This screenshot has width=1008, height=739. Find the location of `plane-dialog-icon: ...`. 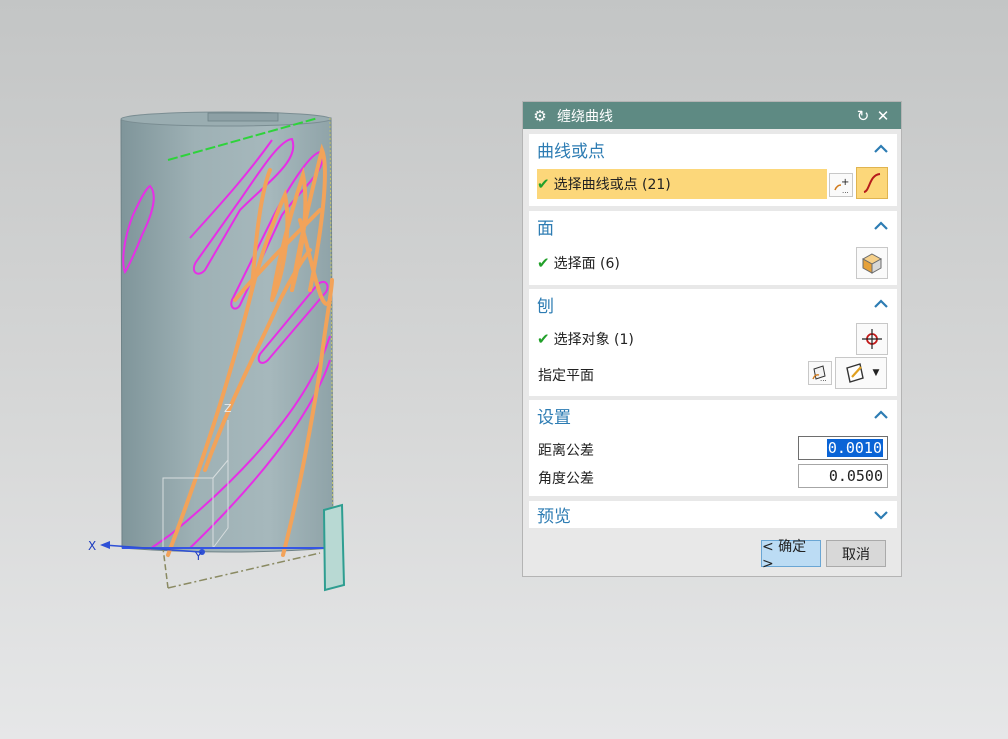

plane-dialog-icon: ... is located at coordinates (819, 373).